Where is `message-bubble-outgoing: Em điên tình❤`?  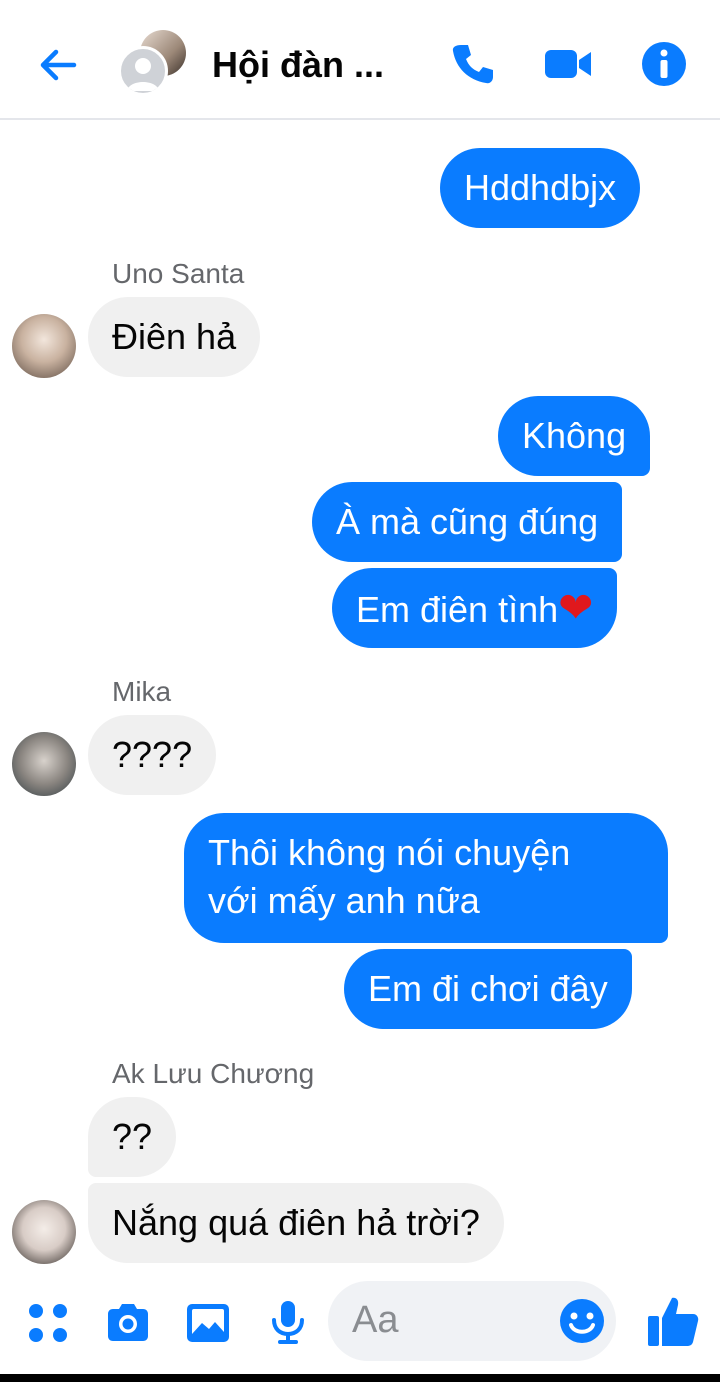
message-bubble-outgoing: Em điên tình❤ is located at coordinates (475, 608).